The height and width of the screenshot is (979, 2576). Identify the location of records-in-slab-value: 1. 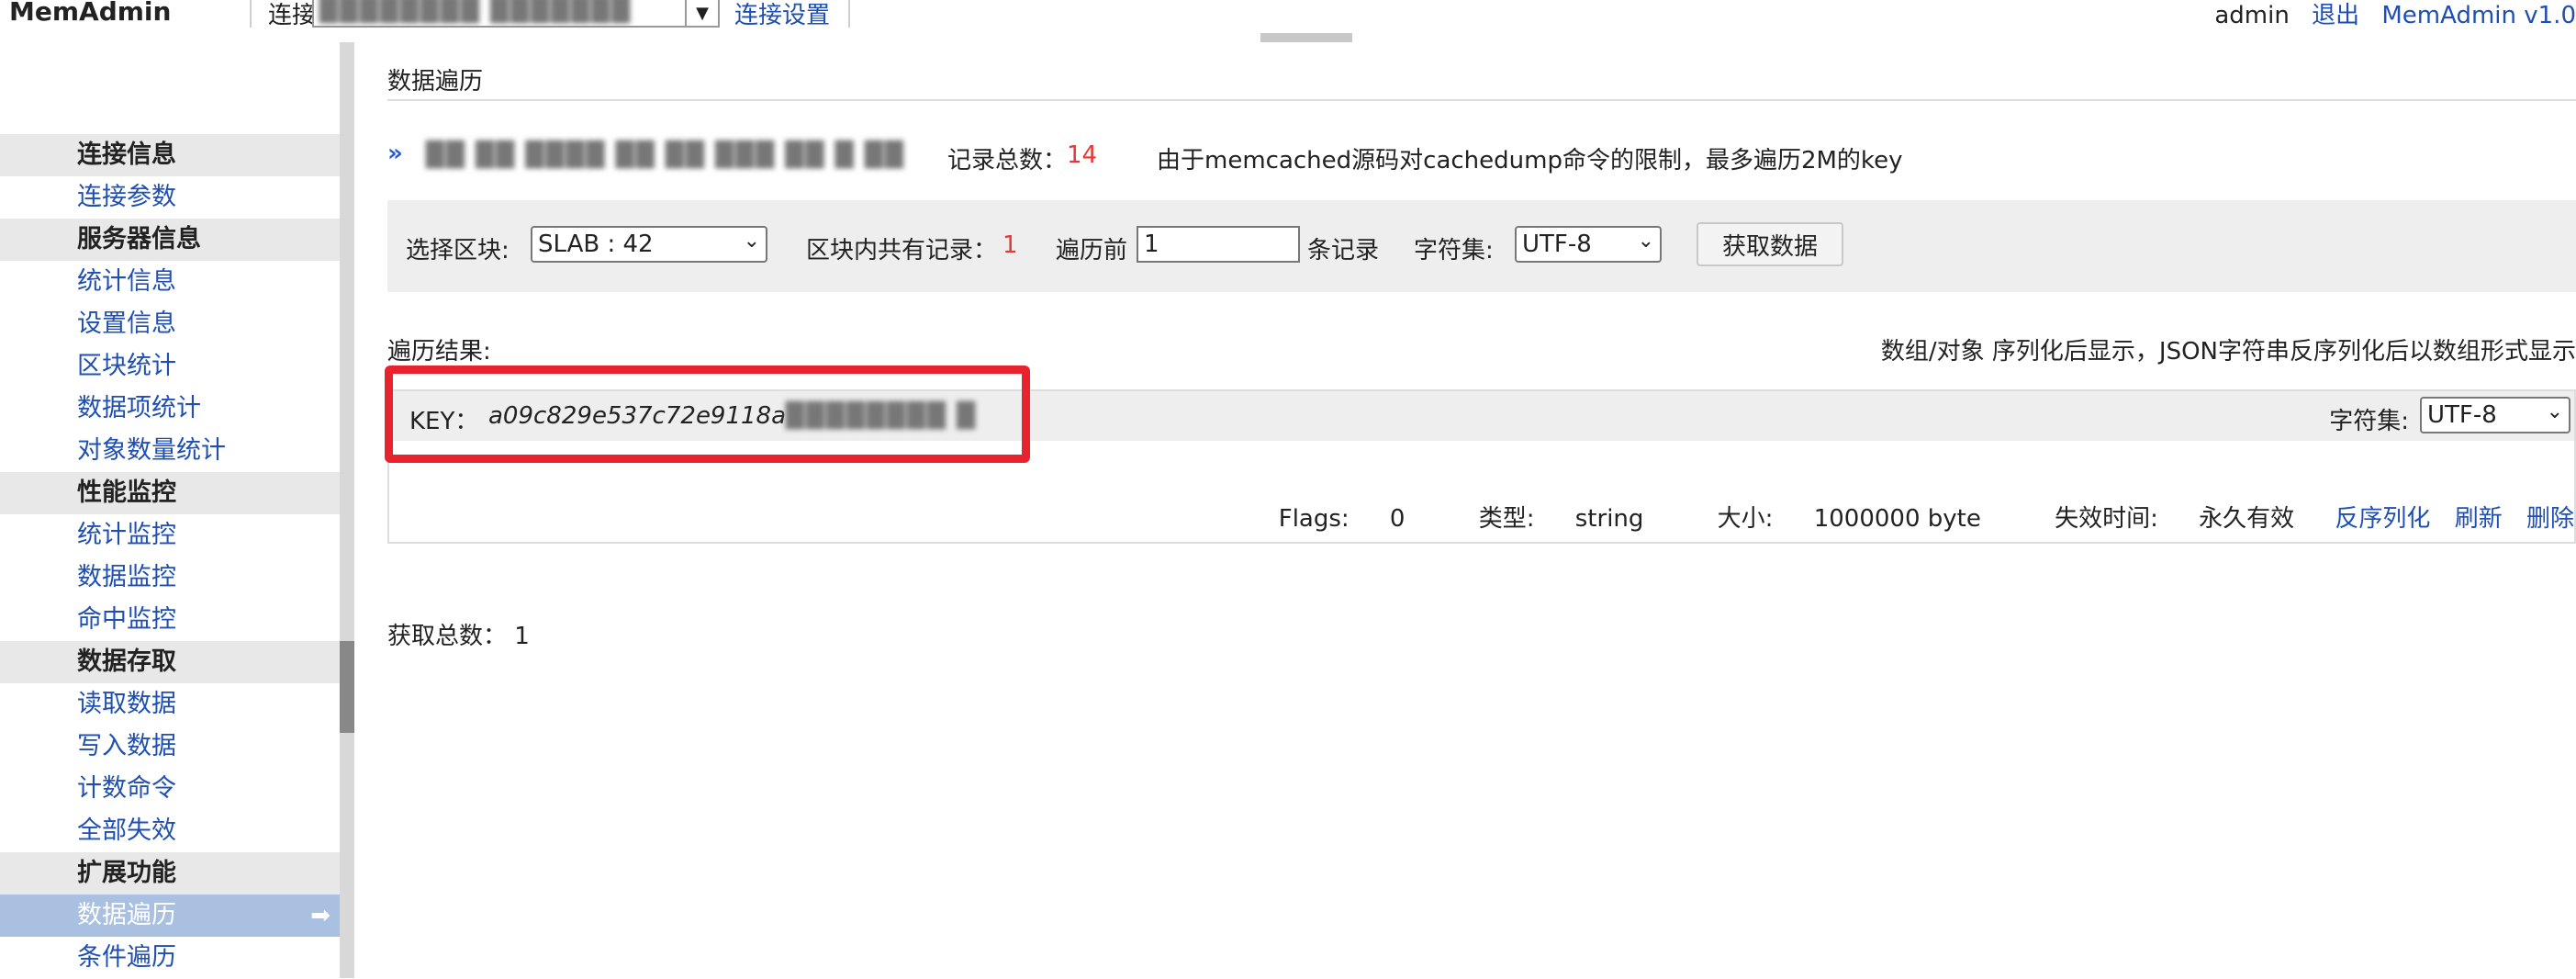
(1010, 245).